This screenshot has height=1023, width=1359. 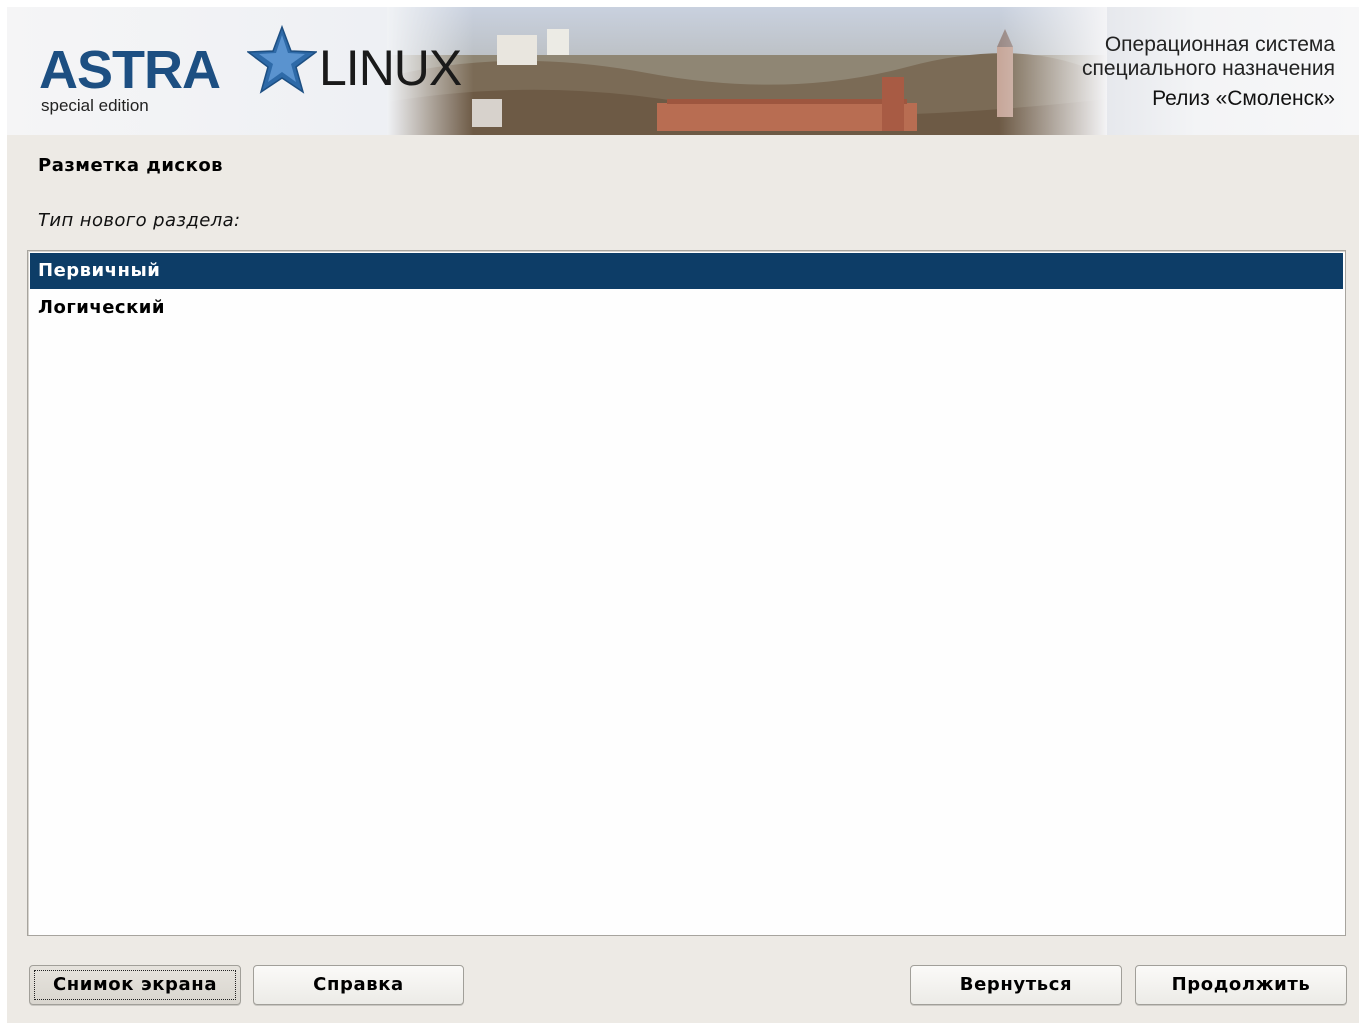 I want to click on city-panorama-image, so click(x=747, y=71).